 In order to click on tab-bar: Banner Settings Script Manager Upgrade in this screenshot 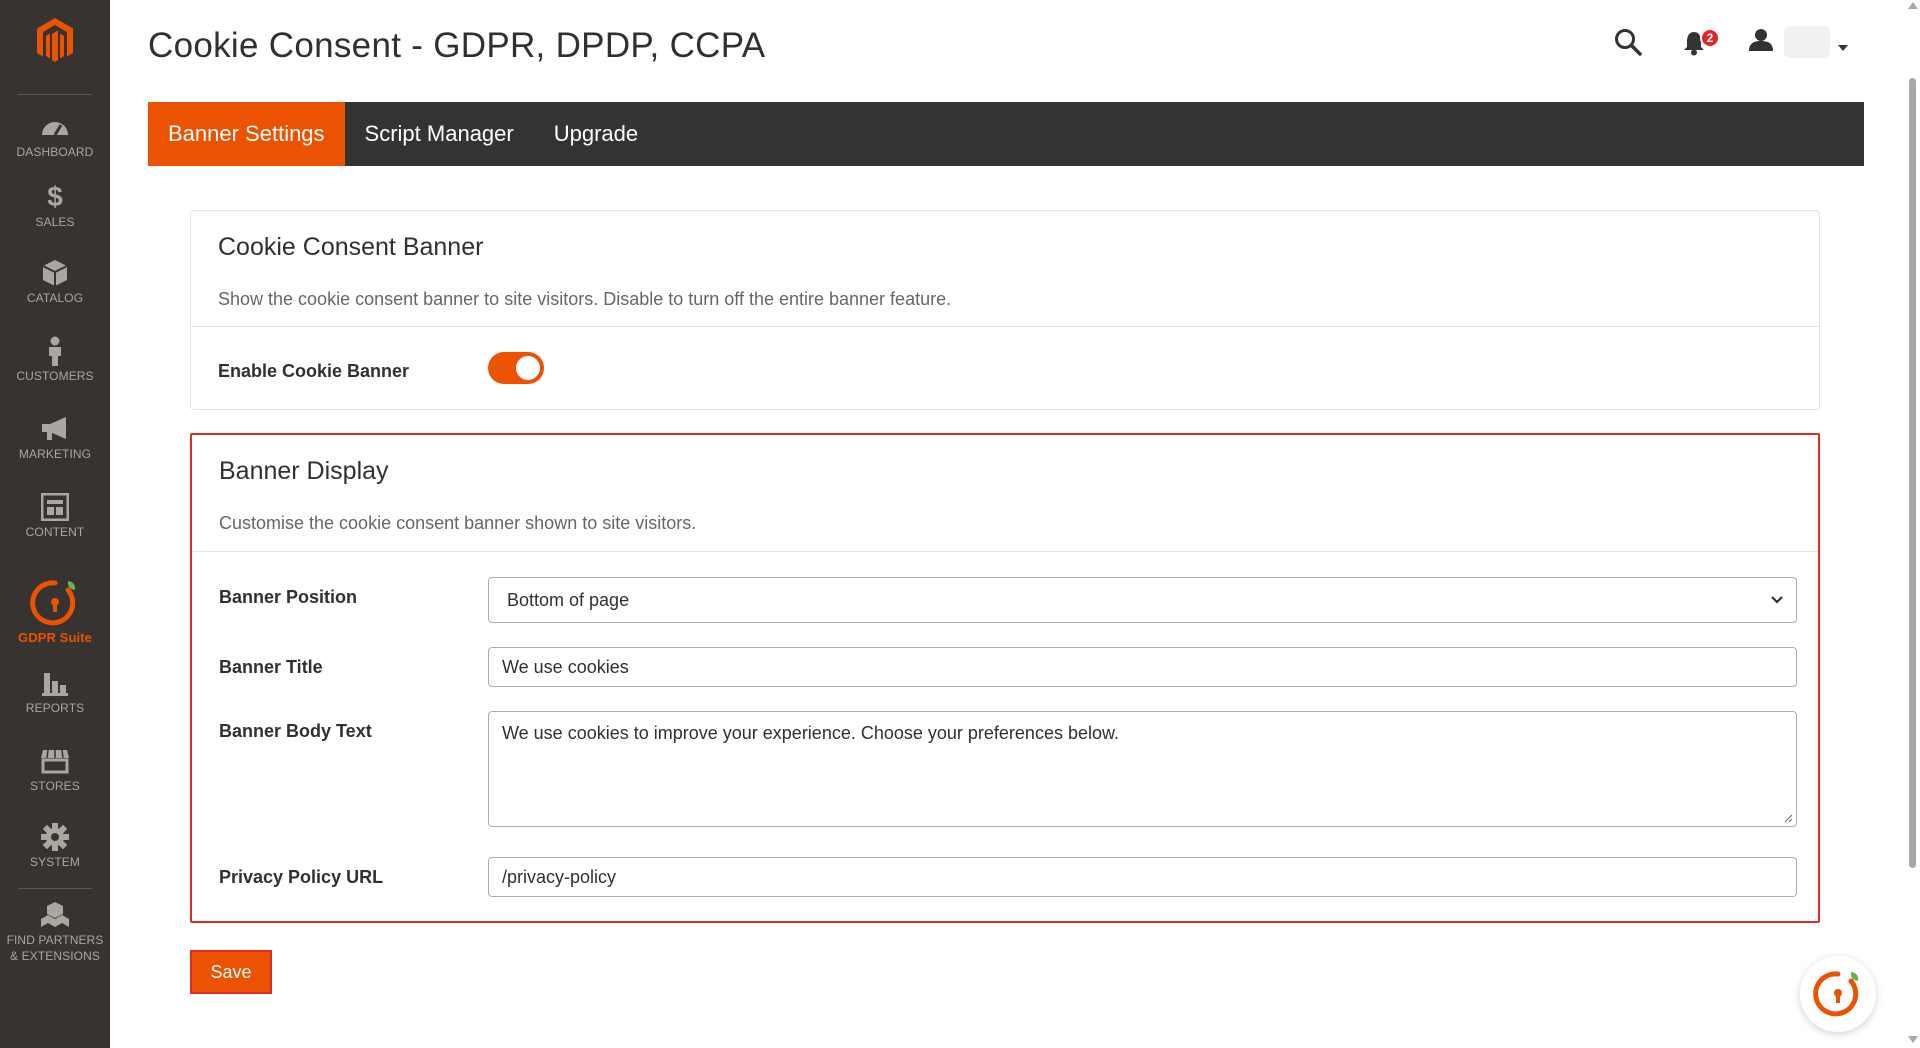, I will do `click(1006, 134)`.